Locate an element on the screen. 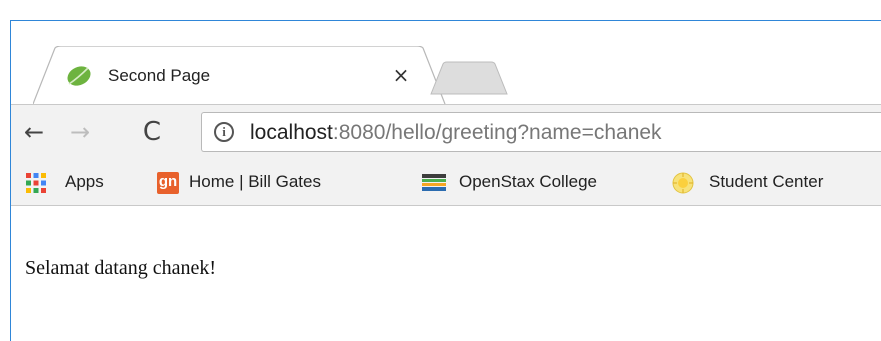 The height and width of the screenshot is (341, 881). reload-icon: C is located at coordinates (152, 132).